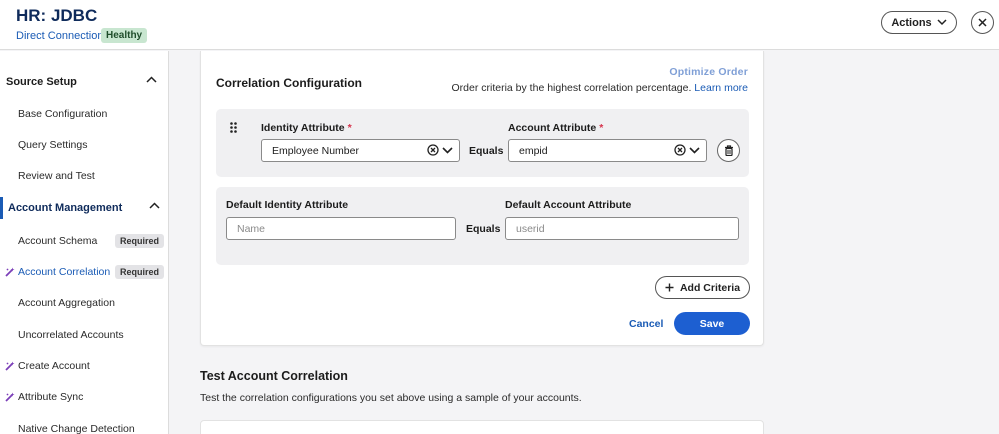 The image size is (999, 434). Describe the element at coordinates (607, 150) in the screenshot. I see `account-attribute-select: empid` at that location.